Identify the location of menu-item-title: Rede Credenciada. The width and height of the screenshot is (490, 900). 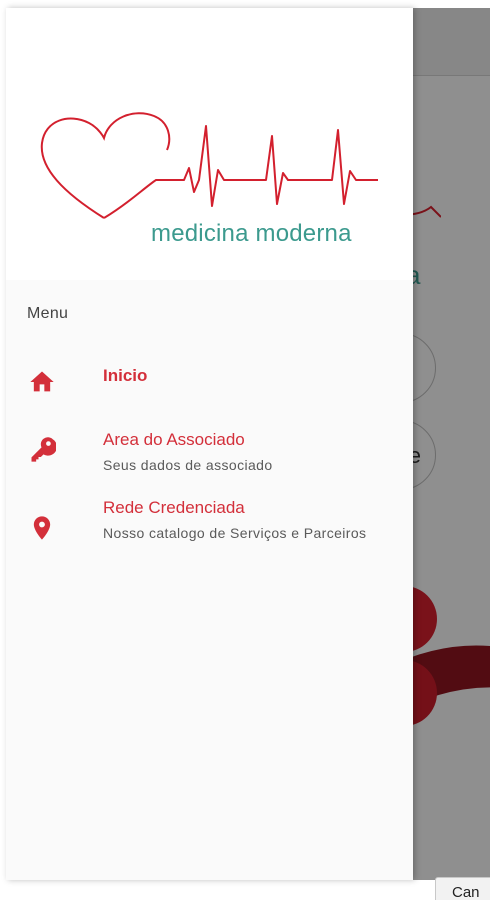
(174, 507).